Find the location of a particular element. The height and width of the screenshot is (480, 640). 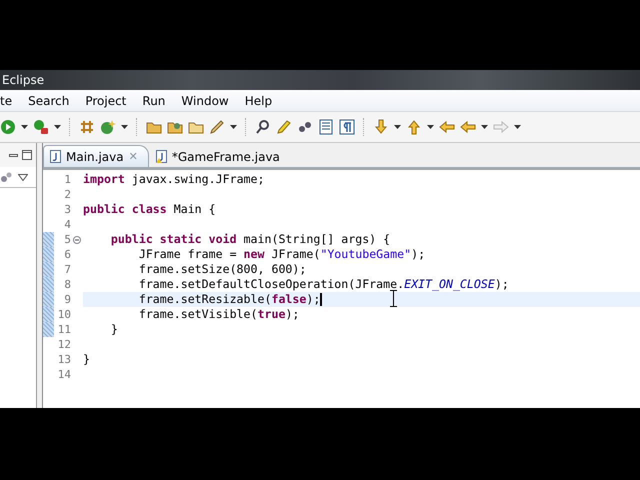

tab-label: *GameFrame.java is located at coordinates (226, 157).